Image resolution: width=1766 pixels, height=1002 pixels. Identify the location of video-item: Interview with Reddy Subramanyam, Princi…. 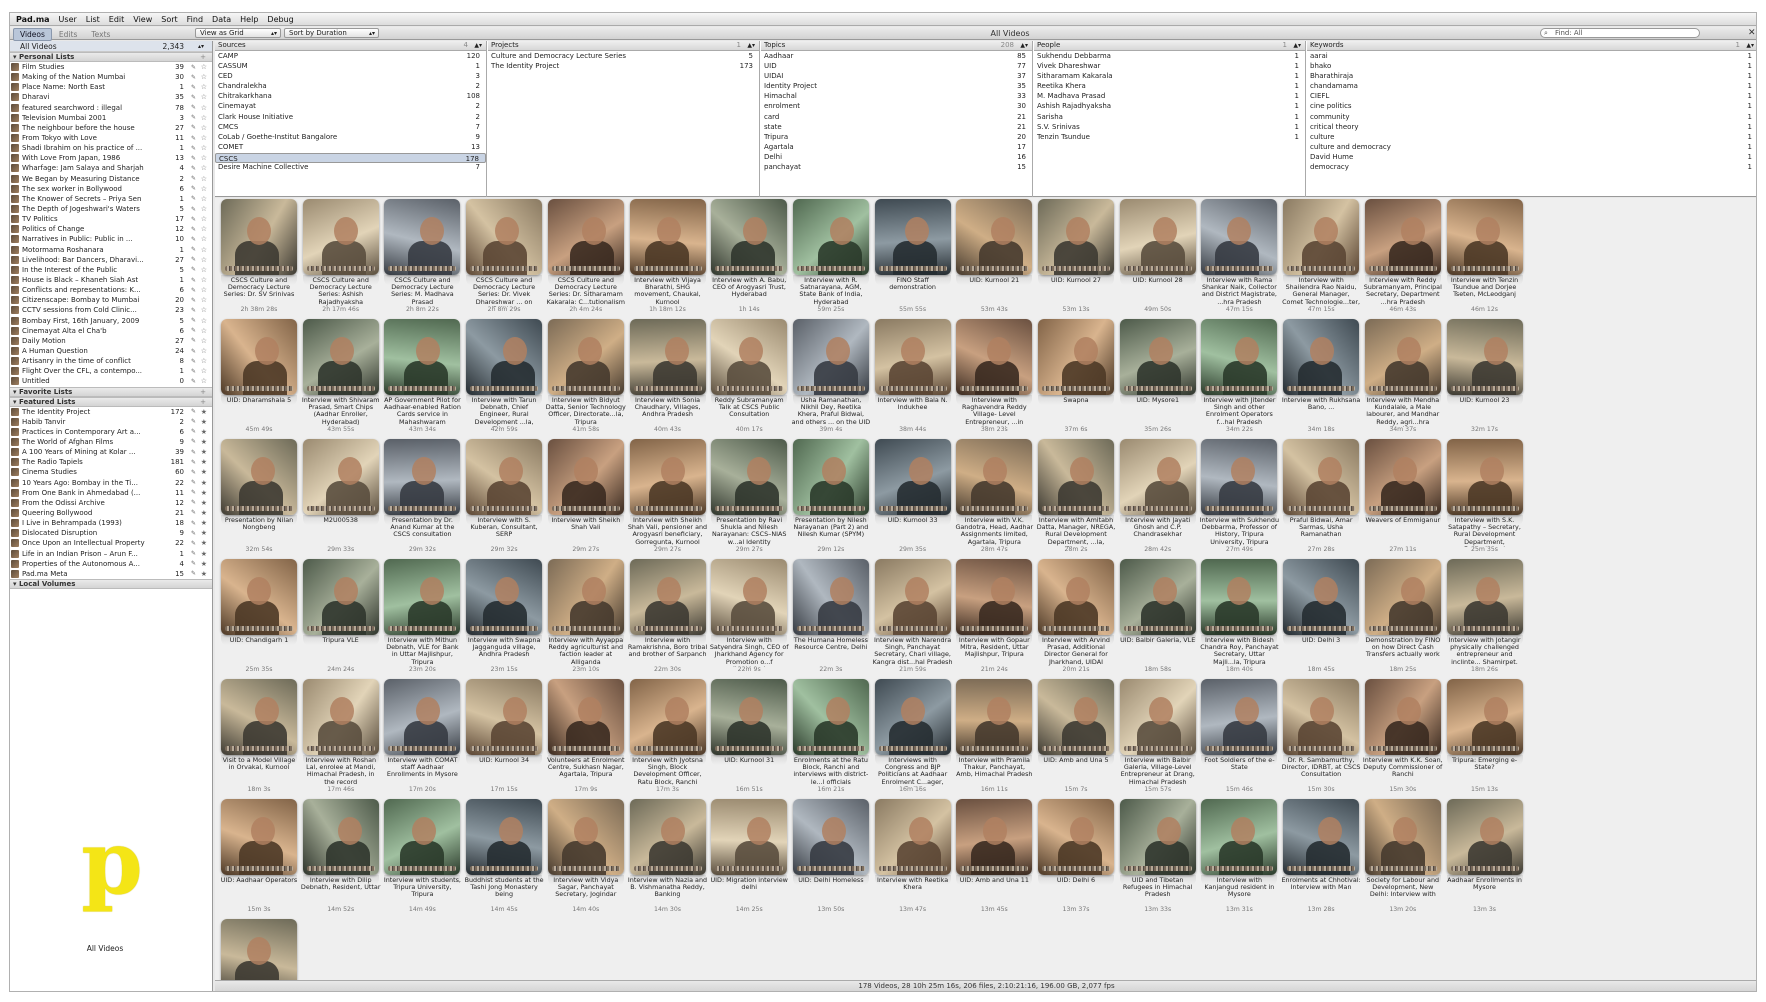
(1407, 260).